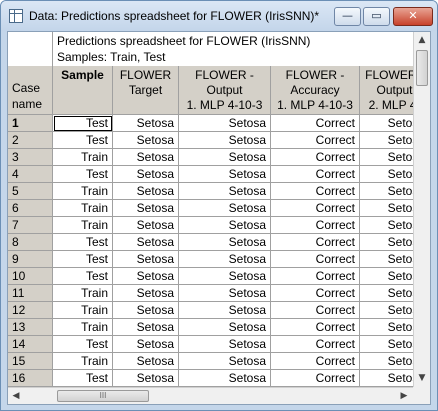 The height and width of the screenshot is (411, 438). Describe the element at coordinates (30, 327) in the screenshot. I see `row-header: 13` at that location.